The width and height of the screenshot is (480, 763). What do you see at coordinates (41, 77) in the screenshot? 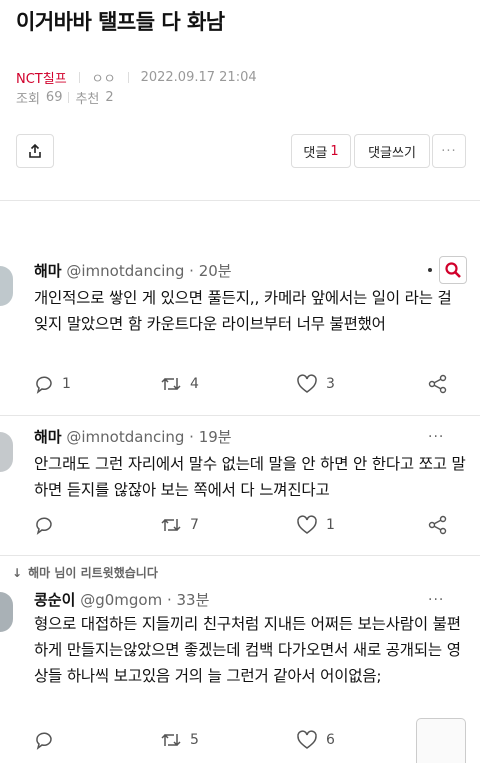
I see `board-link: NCT칠프` at bounding box center [41, 77].